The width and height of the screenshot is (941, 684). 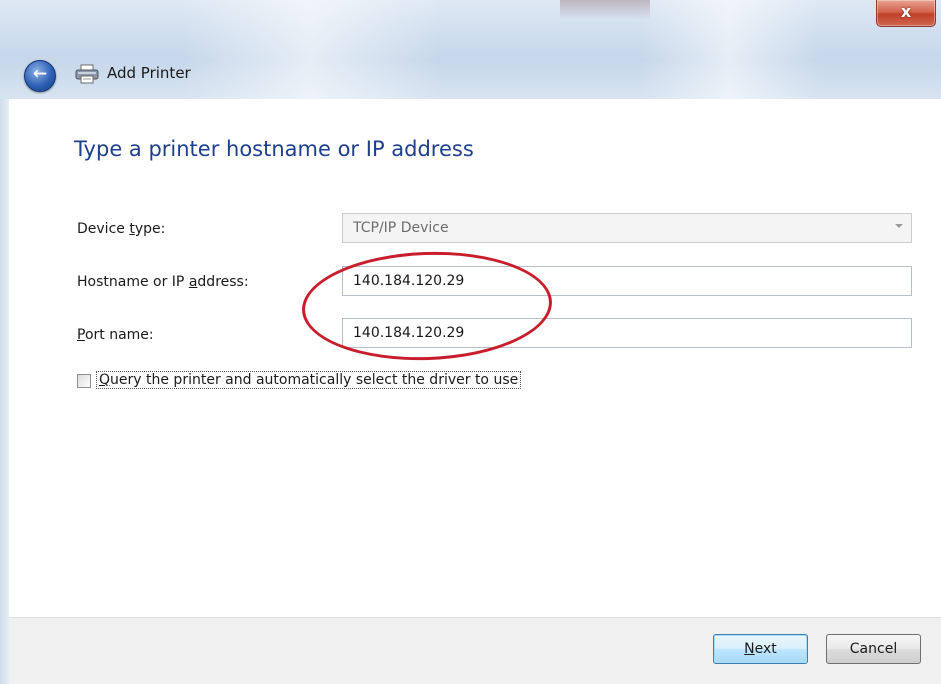 What do you see at coordinates (627, 281) in the screenshot?
I see `hostname-input: 140.184.120.29` at bounding box center [627, 281].